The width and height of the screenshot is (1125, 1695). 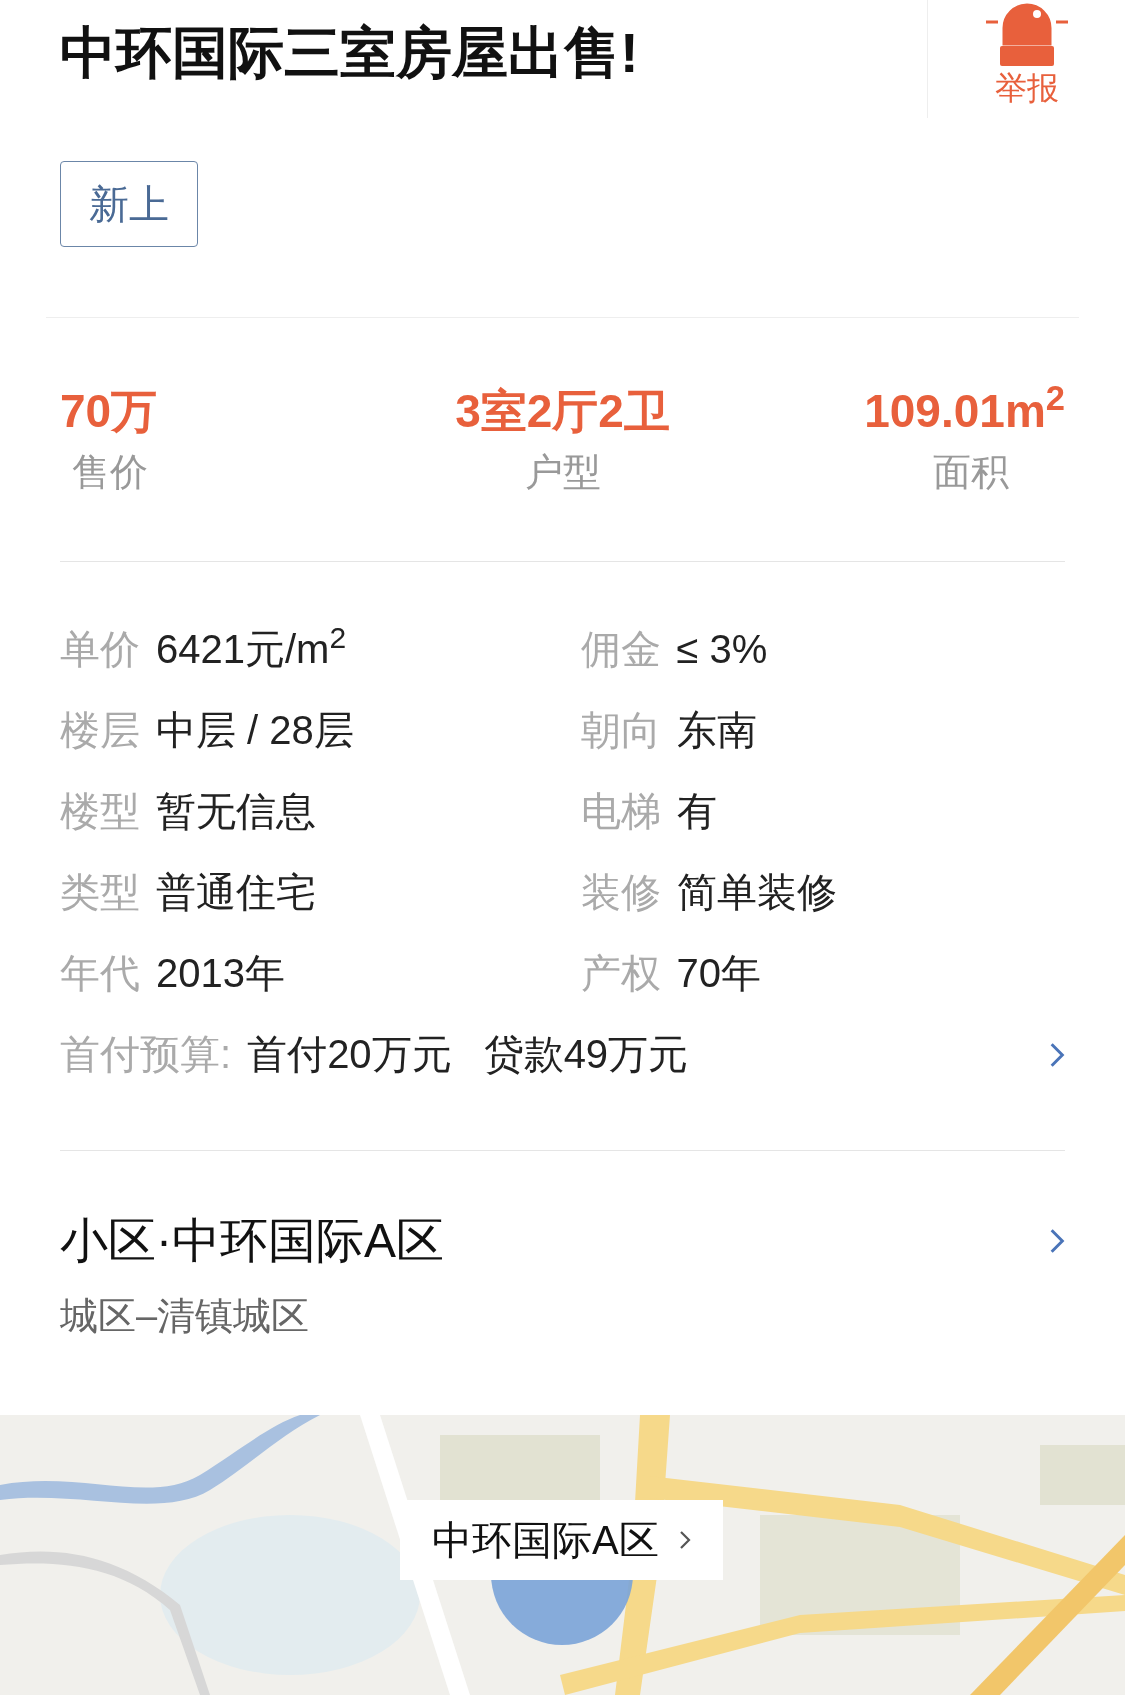 What do you see at coordinates (236, 892) in the screenshot?
I see `detail-value: 普通住宅` at bounding box center [236, 892].